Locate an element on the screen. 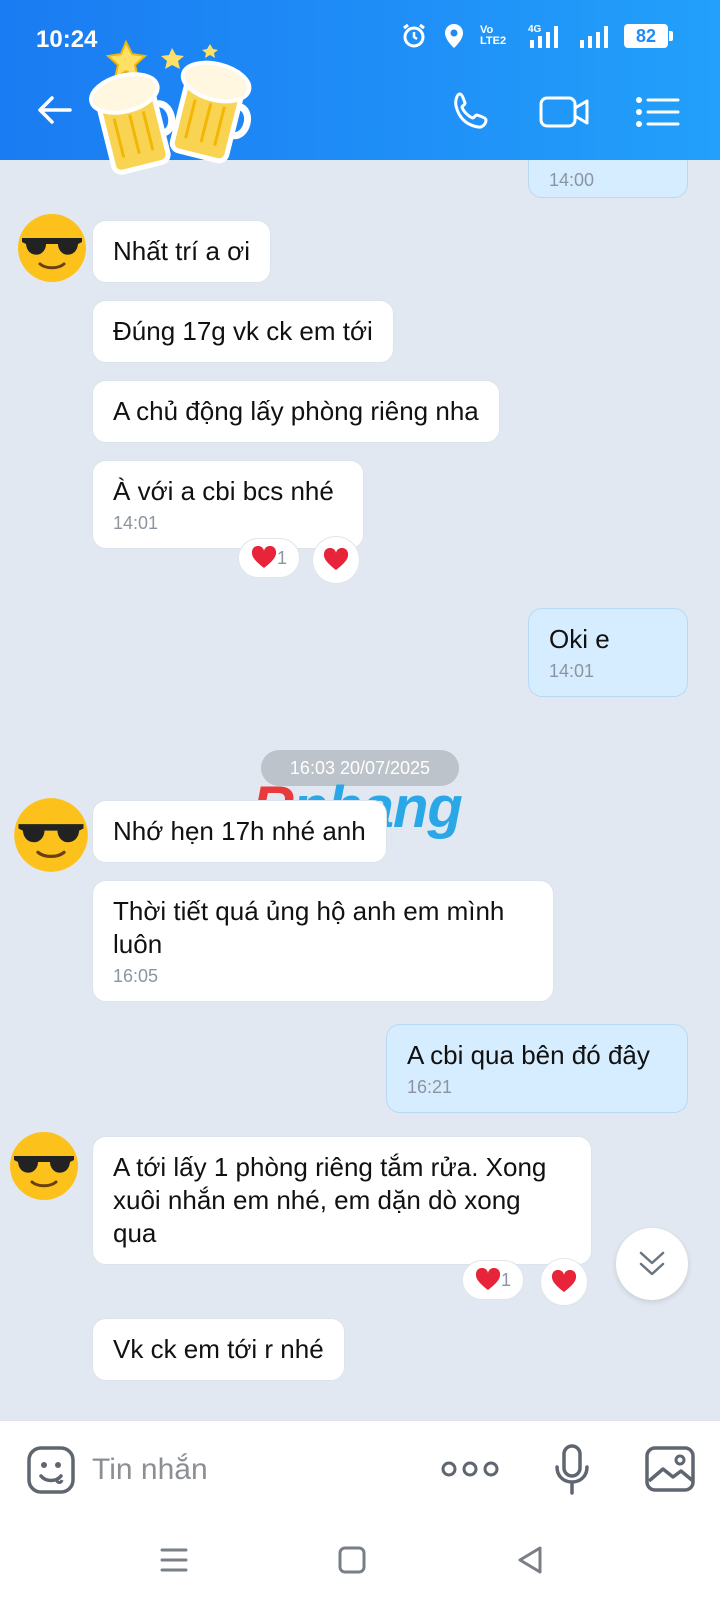 Image resolution: width=720 pixels, height=1604 pixels. message-outgoing: Oki e 14:01 is located at coordinates (608, 652).